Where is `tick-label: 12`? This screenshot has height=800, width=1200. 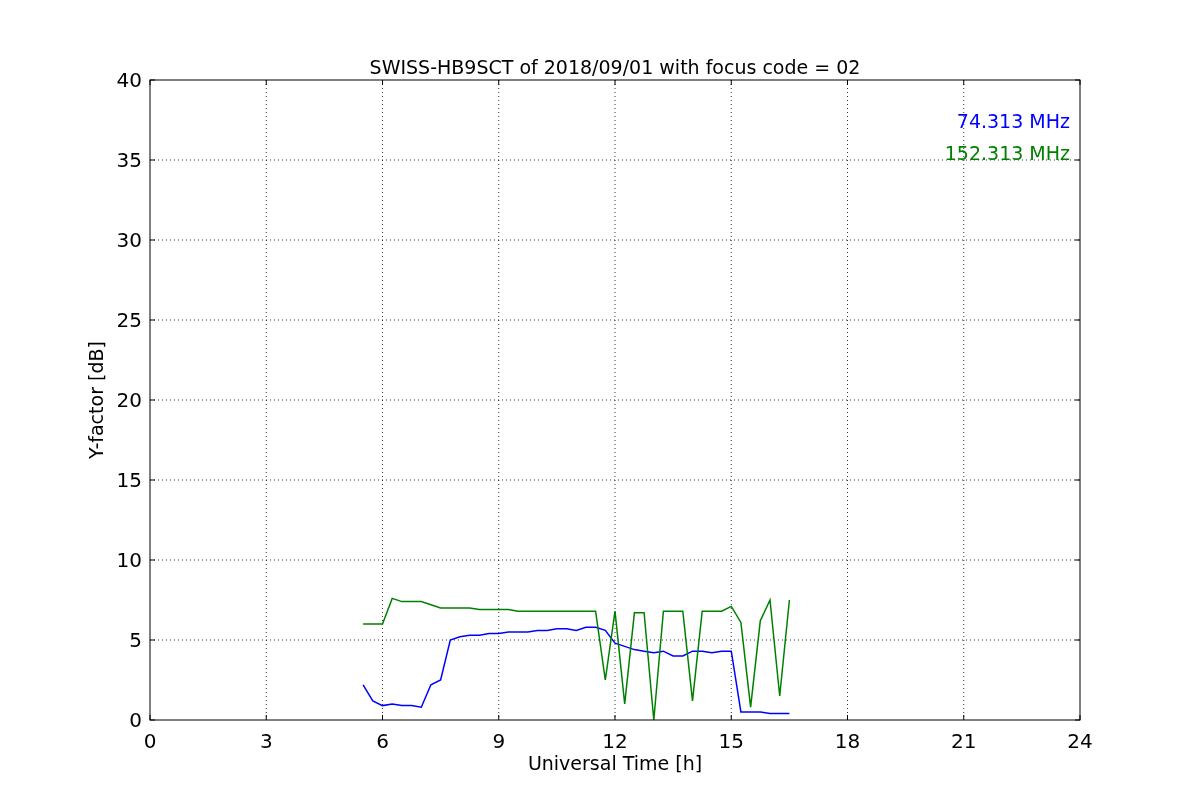
tick-label: 12 is located at coordinates (615, 741).